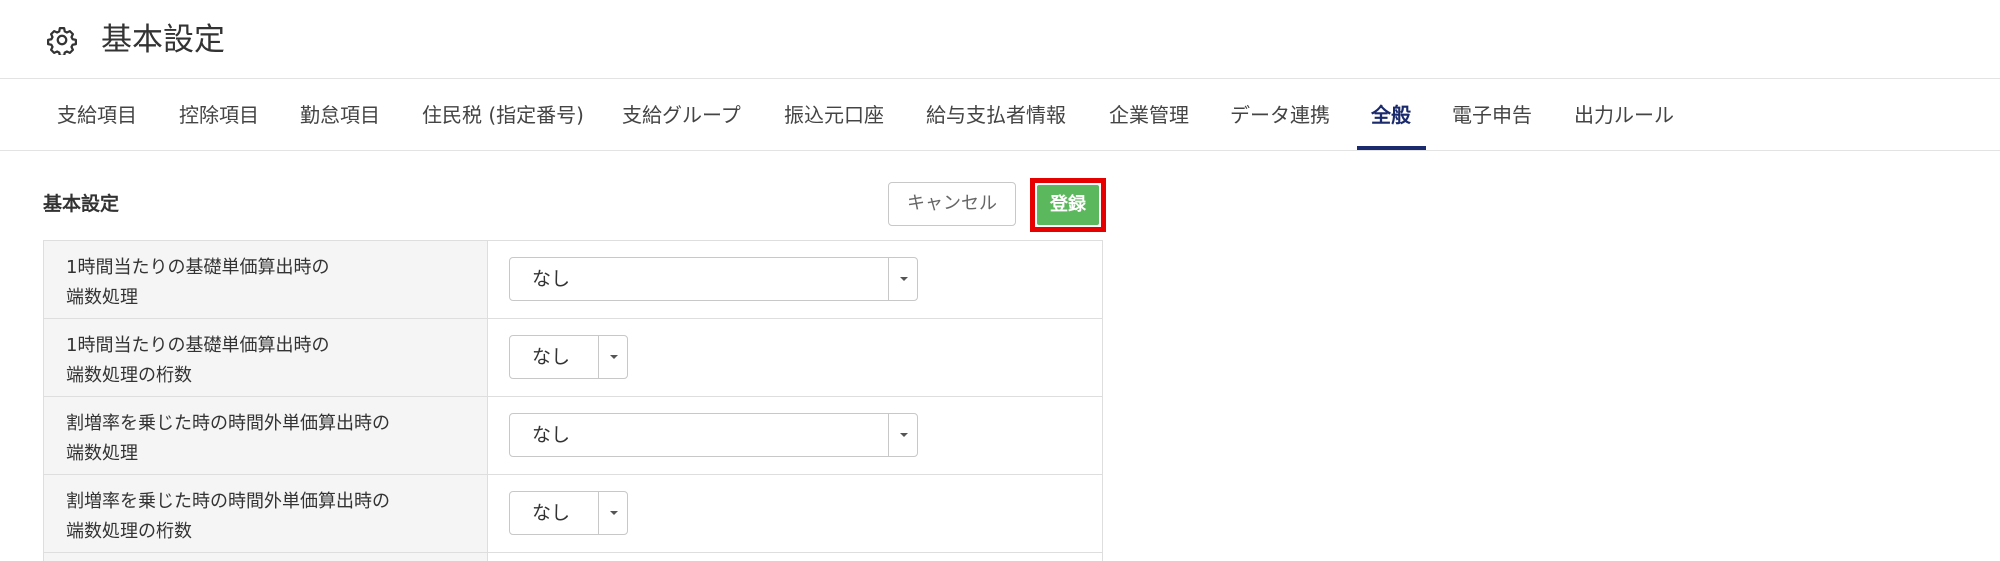 This screenshot has width=2000, height=561. Describe the element at coordinates (1391, 115) in the screenshot. I see `tab-general: 全般` at that location.